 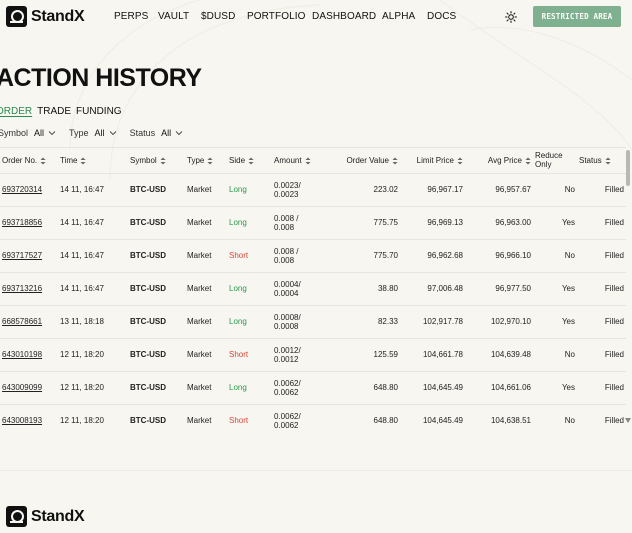 What do you see at coordinates (22, 189) in the screenshot?
I see `order-number-link: 693720314` at bounding box center [22, 189].